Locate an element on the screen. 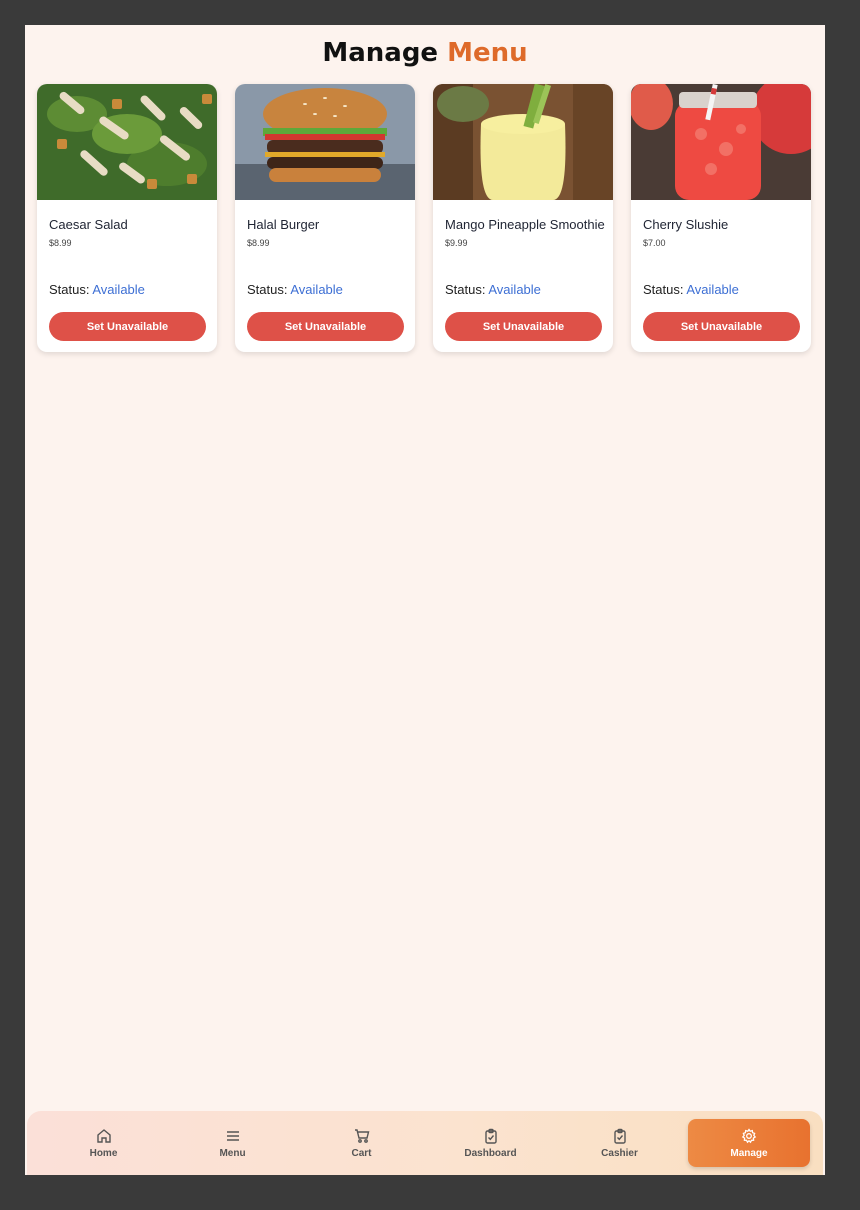 Image resolution: width=860 pixels, height=1210 pixels. nav-item-dashboard: Dashboard is located at coordinates (490, 1143).